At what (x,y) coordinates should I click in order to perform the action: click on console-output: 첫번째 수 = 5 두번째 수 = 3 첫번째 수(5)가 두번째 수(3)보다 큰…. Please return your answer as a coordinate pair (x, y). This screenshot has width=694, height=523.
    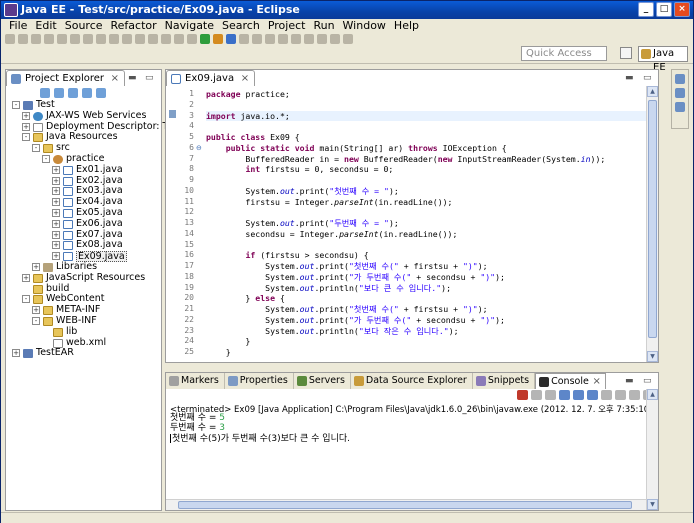
    Looking at the image, I should click on (260, 428).